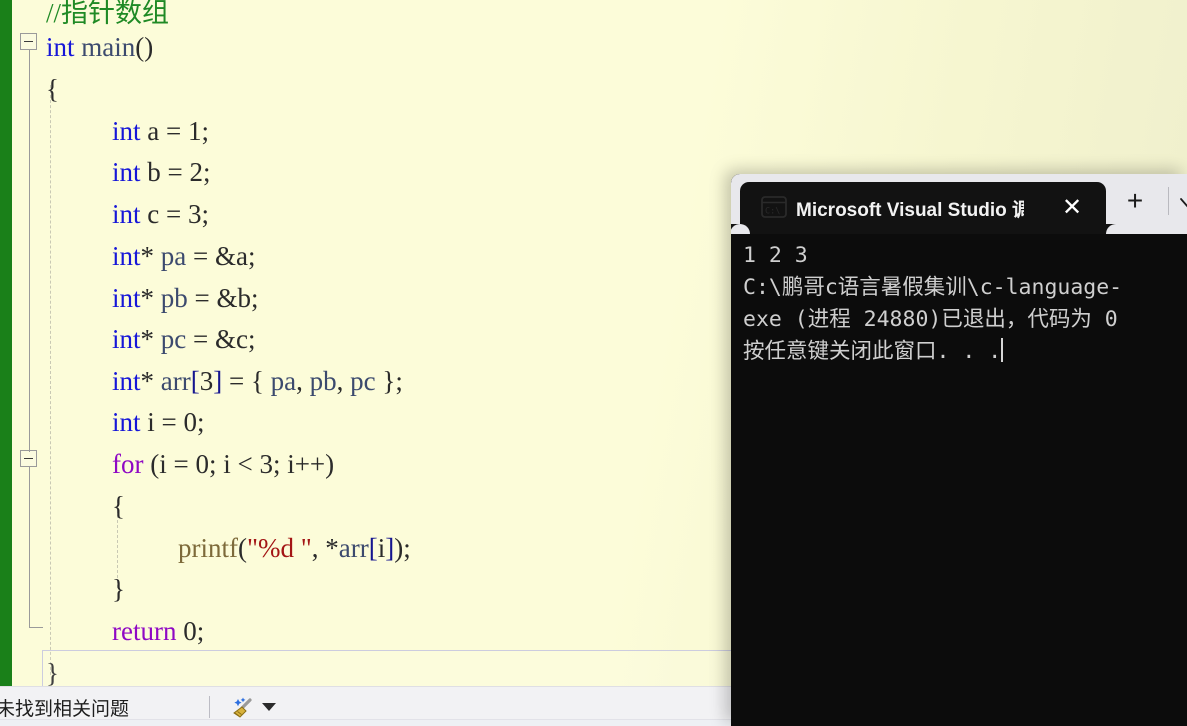 The height and width of the screenshot is (726, 1187). I want to click on code-token: (), so click(144, 47).